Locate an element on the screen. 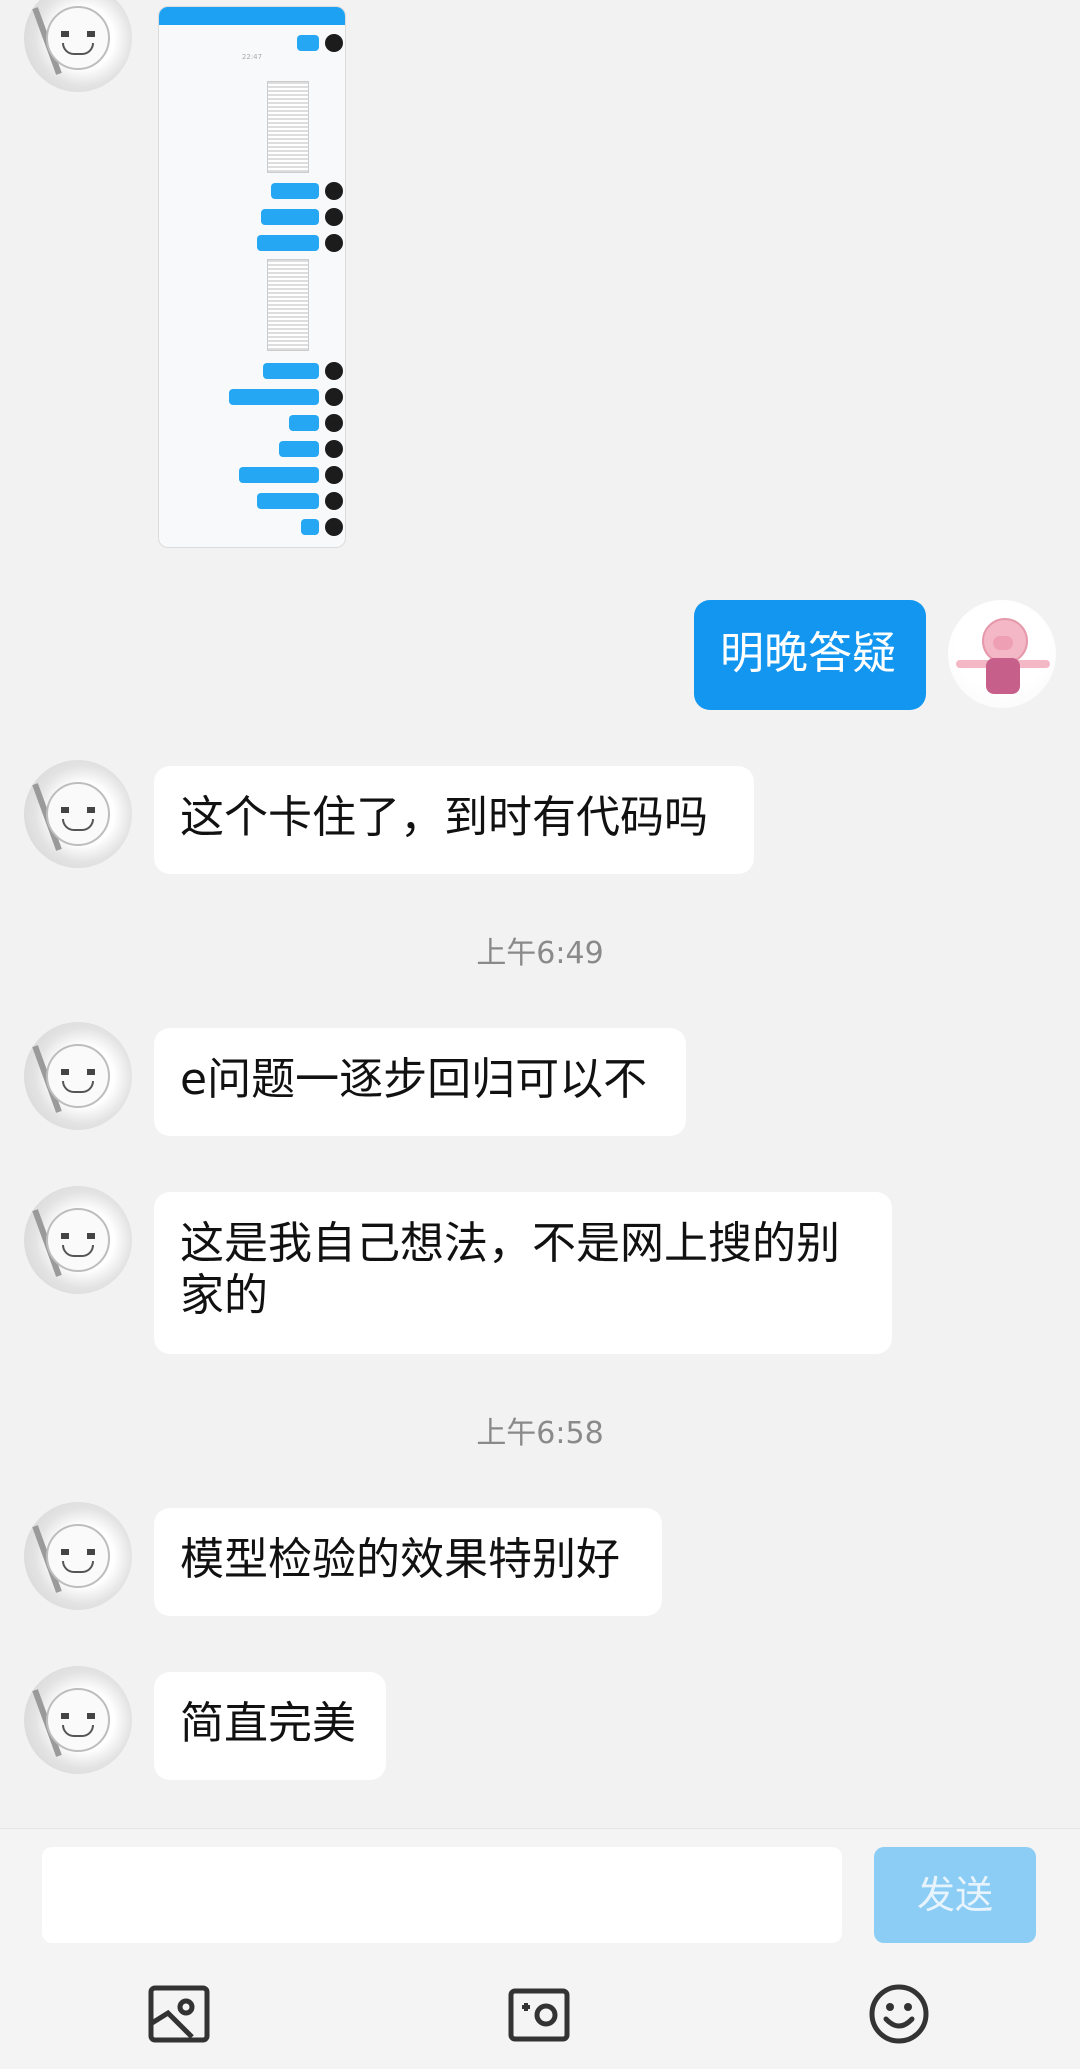  screenshot-image-message: 22:47 is located at coordinates (252, 277).